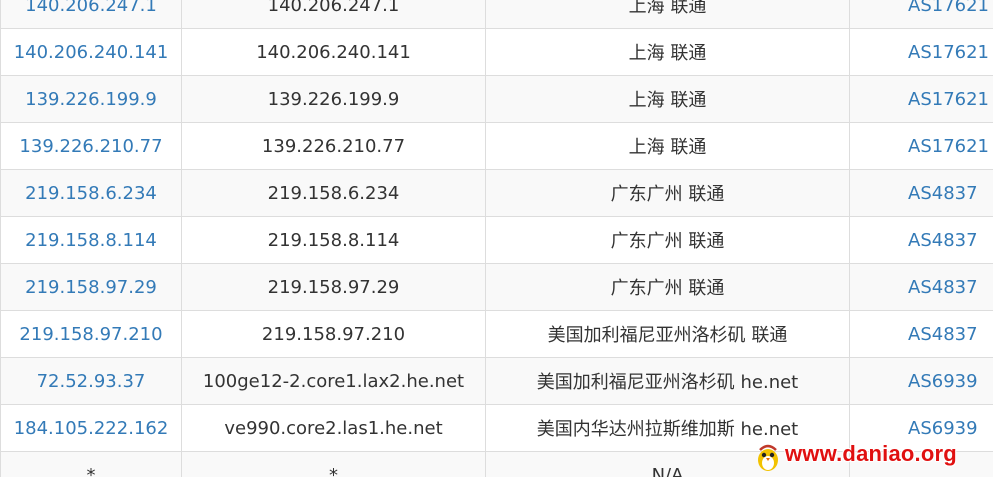 This screenshot has width=993, height=477. I want to click on ip-cell: 219.158.97.210, so click(91, 334).